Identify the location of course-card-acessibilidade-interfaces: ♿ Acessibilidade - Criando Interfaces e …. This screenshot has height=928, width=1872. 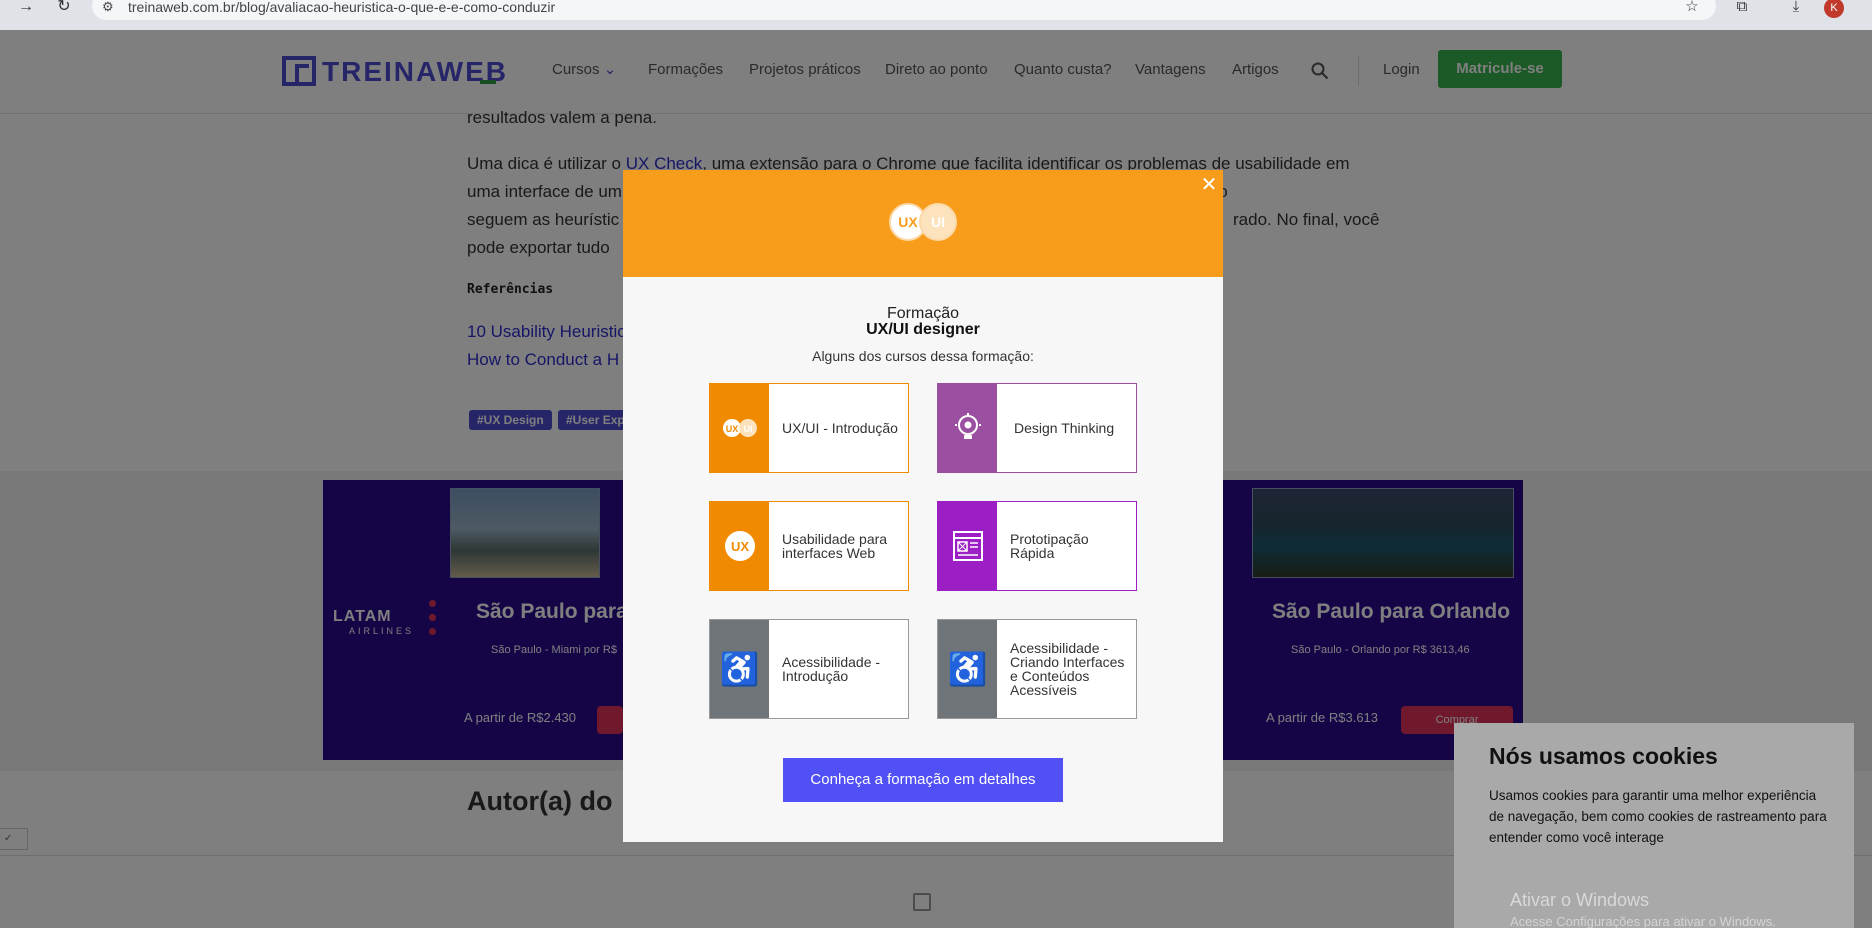
(1037, 669).